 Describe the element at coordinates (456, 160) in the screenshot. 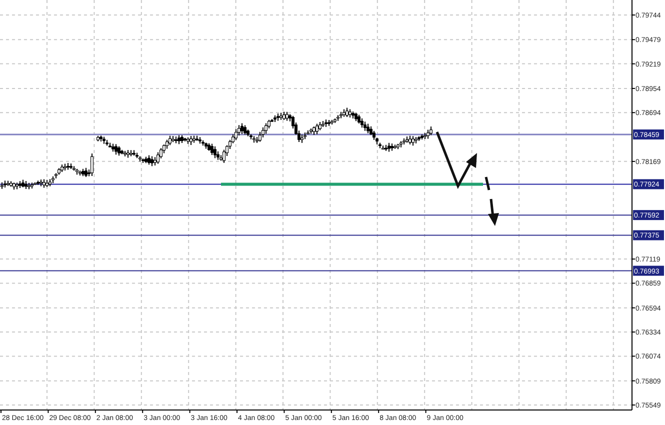

I see `forecast-arrow` at that location.